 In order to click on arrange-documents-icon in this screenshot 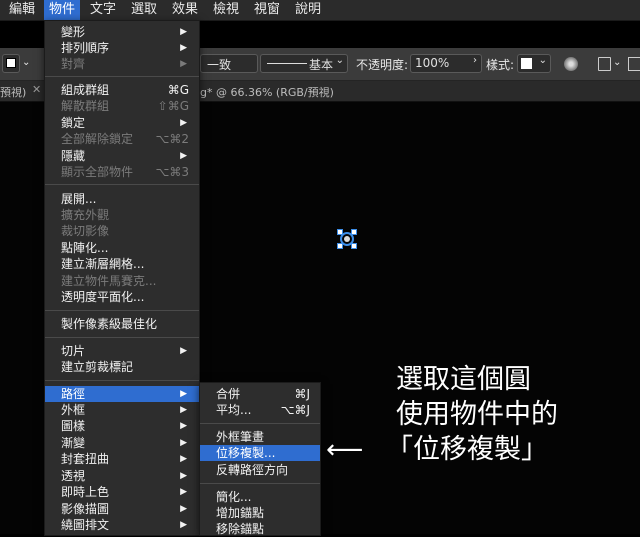, I will do `click(634, 64)`.